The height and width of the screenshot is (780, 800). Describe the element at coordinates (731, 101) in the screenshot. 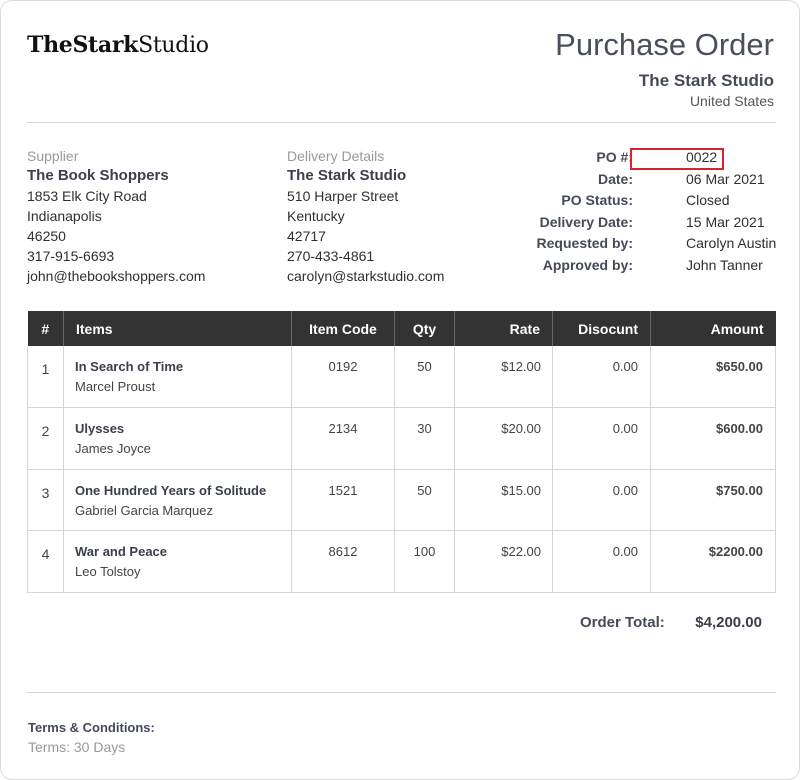

I see `company-country: United States` at that location.